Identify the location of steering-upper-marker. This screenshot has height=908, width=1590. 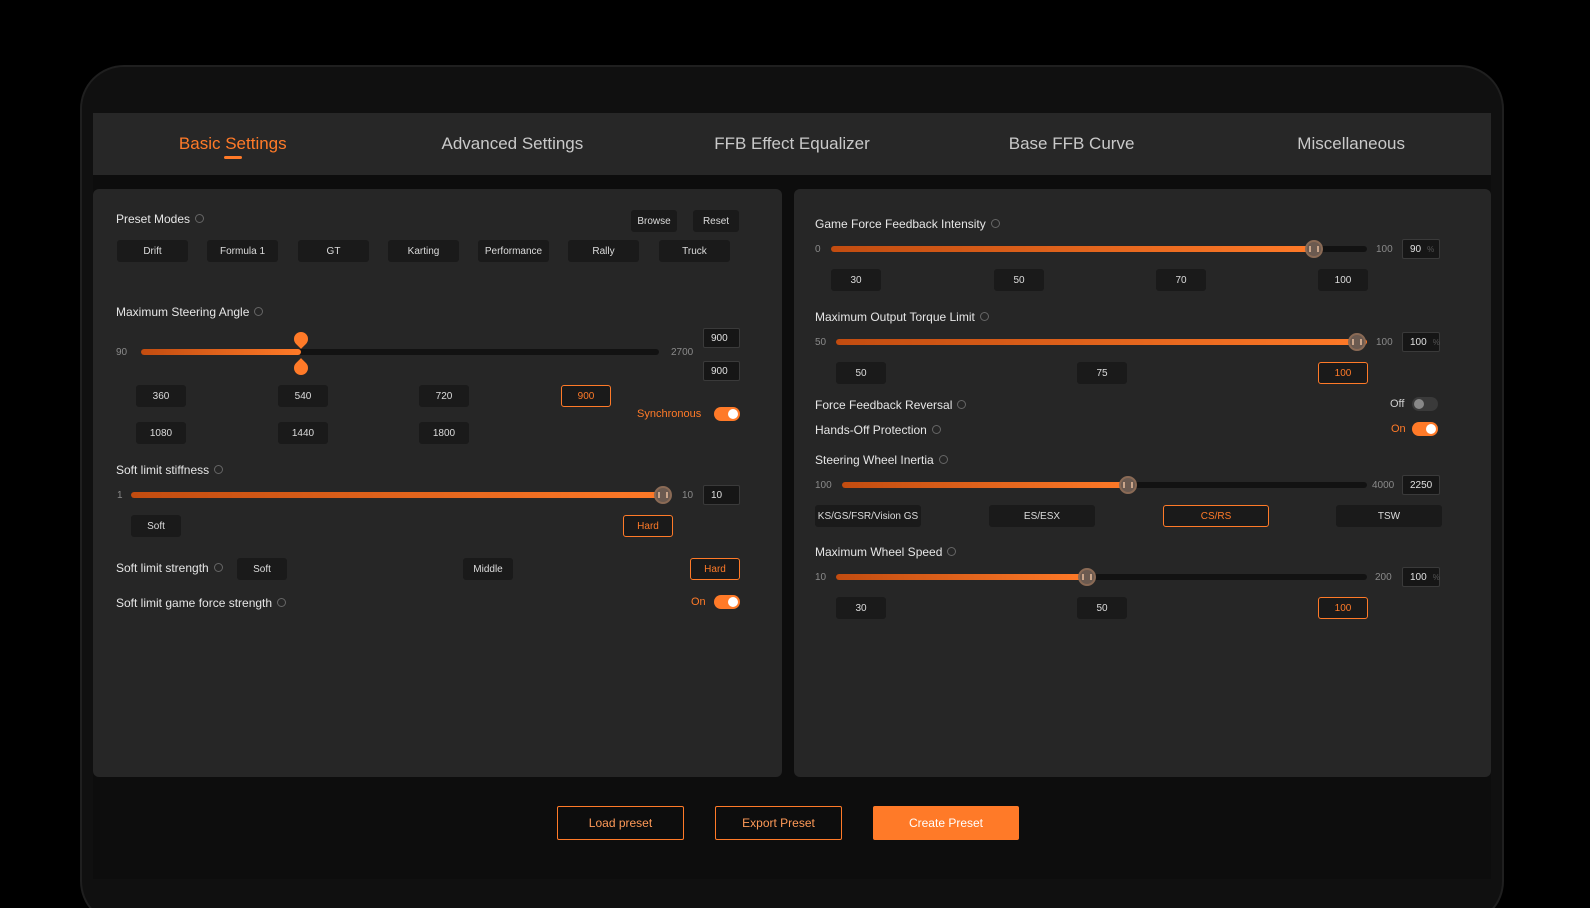
(301, 339).